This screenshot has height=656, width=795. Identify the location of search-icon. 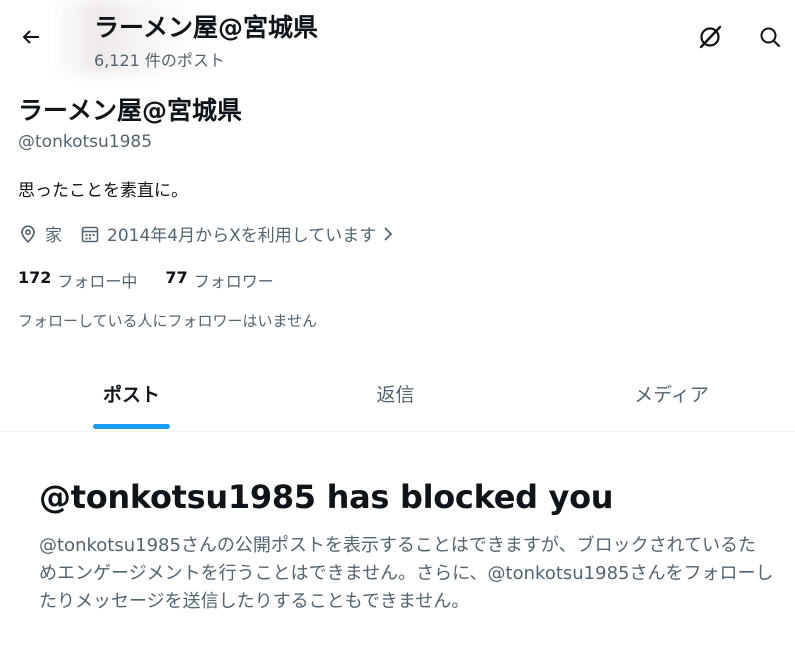
(770, 37).